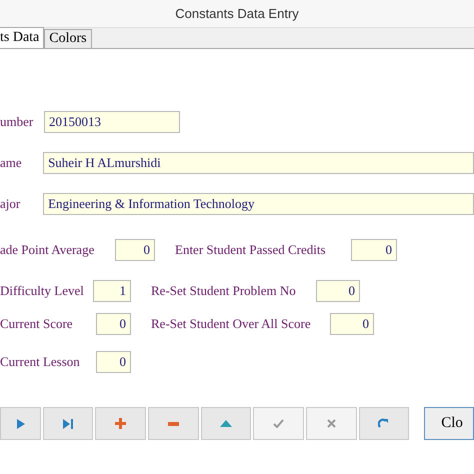  I want to click on check-icon, so click(278, 423).